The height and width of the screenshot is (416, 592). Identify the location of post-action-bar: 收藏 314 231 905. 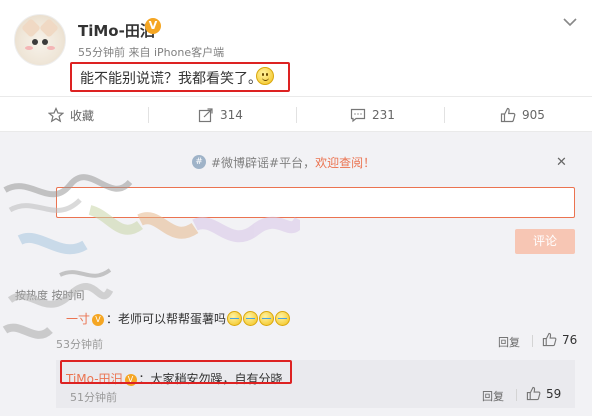
(296, 114).